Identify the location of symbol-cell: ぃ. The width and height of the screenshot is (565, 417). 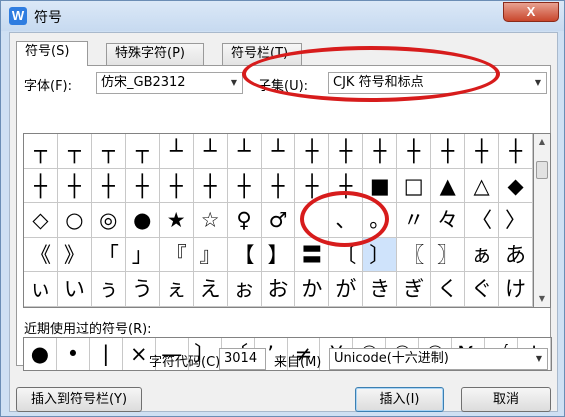
(41, 289).